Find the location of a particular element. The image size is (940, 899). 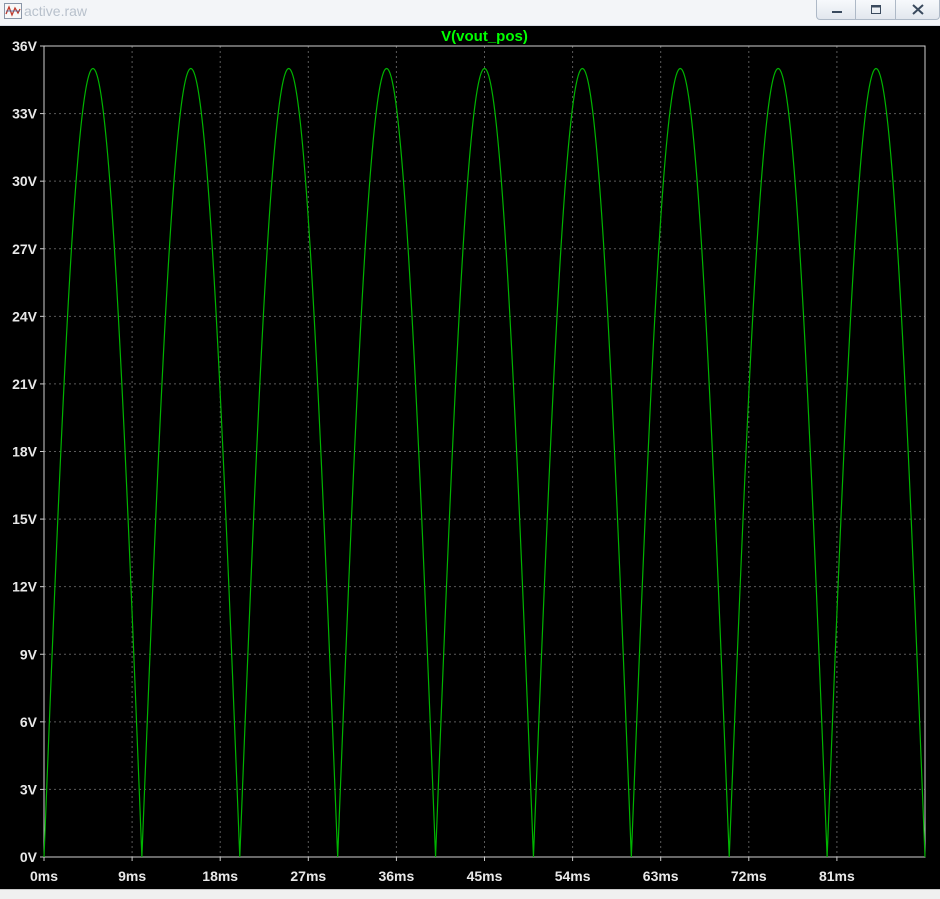

title-bar: active.raw is located at coordinates (470, 13).